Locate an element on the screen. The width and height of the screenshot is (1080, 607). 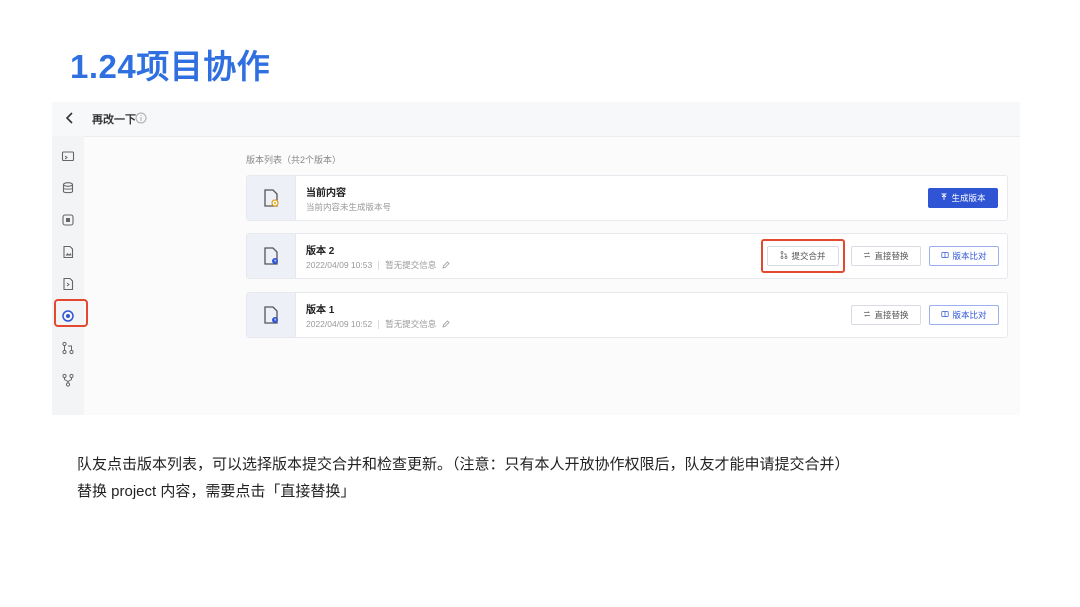
sidebar is located at coordinates (68, 275).